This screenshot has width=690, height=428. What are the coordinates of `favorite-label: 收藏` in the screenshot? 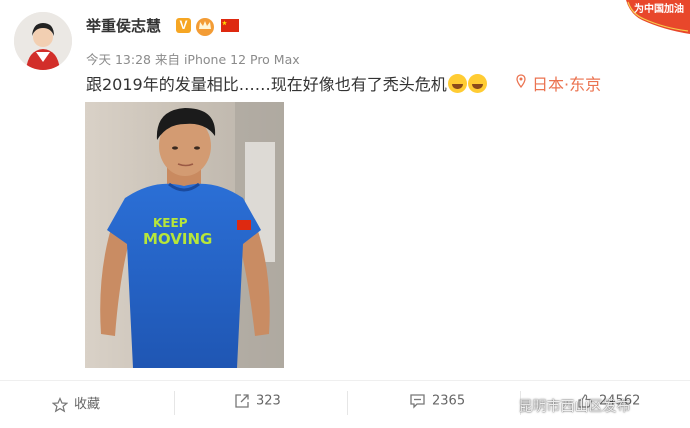 It's located at (87, 404).